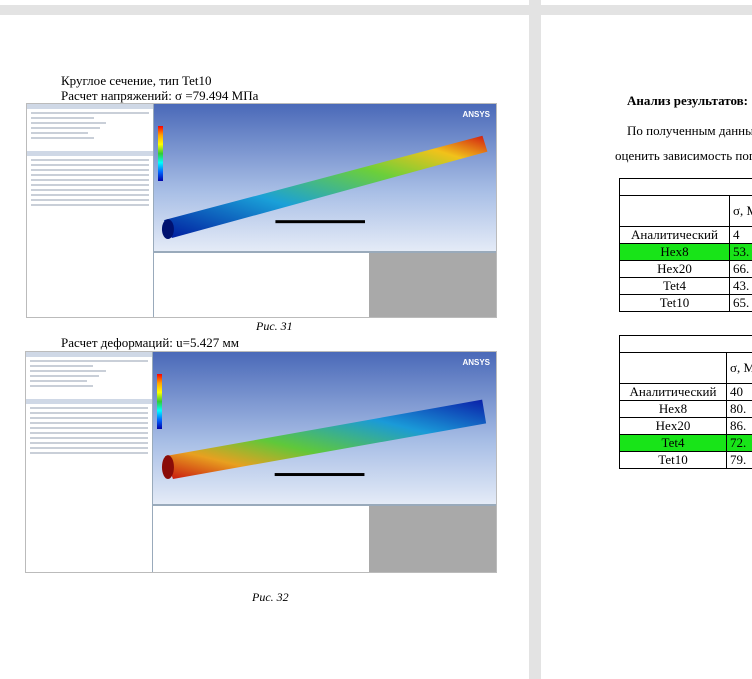 This screenshot has height=679, width=752. What do you see at coordinates (270, 597) in the screenshot?
I see `figure-caption: Рис. 32` at bounding box center [270, 597].